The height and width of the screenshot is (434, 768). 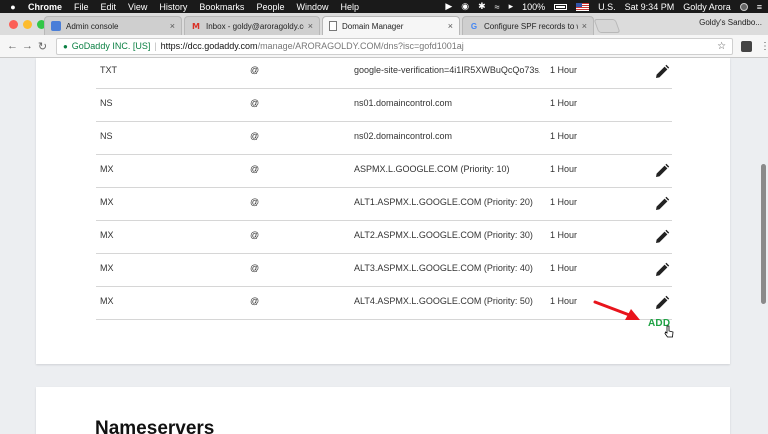 What do you see at coordinates (669, 331) in the screenshot?
I see `hand-cursor-icon` at bounding box center [669, 331].